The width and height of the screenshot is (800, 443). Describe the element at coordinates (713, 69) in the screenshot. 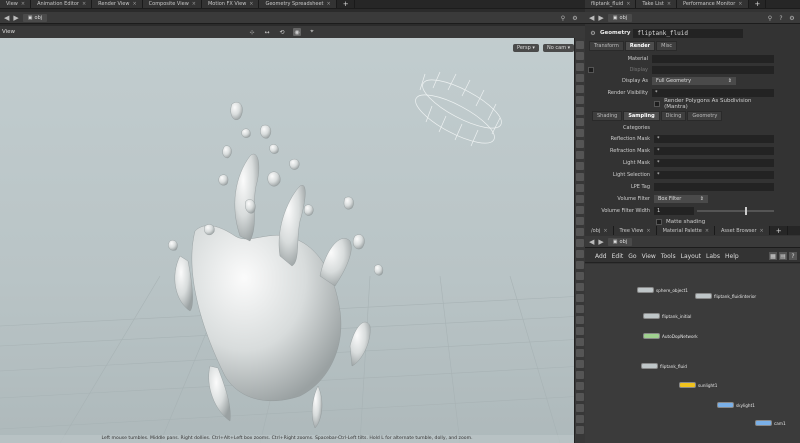

I see `display-field` at that location.